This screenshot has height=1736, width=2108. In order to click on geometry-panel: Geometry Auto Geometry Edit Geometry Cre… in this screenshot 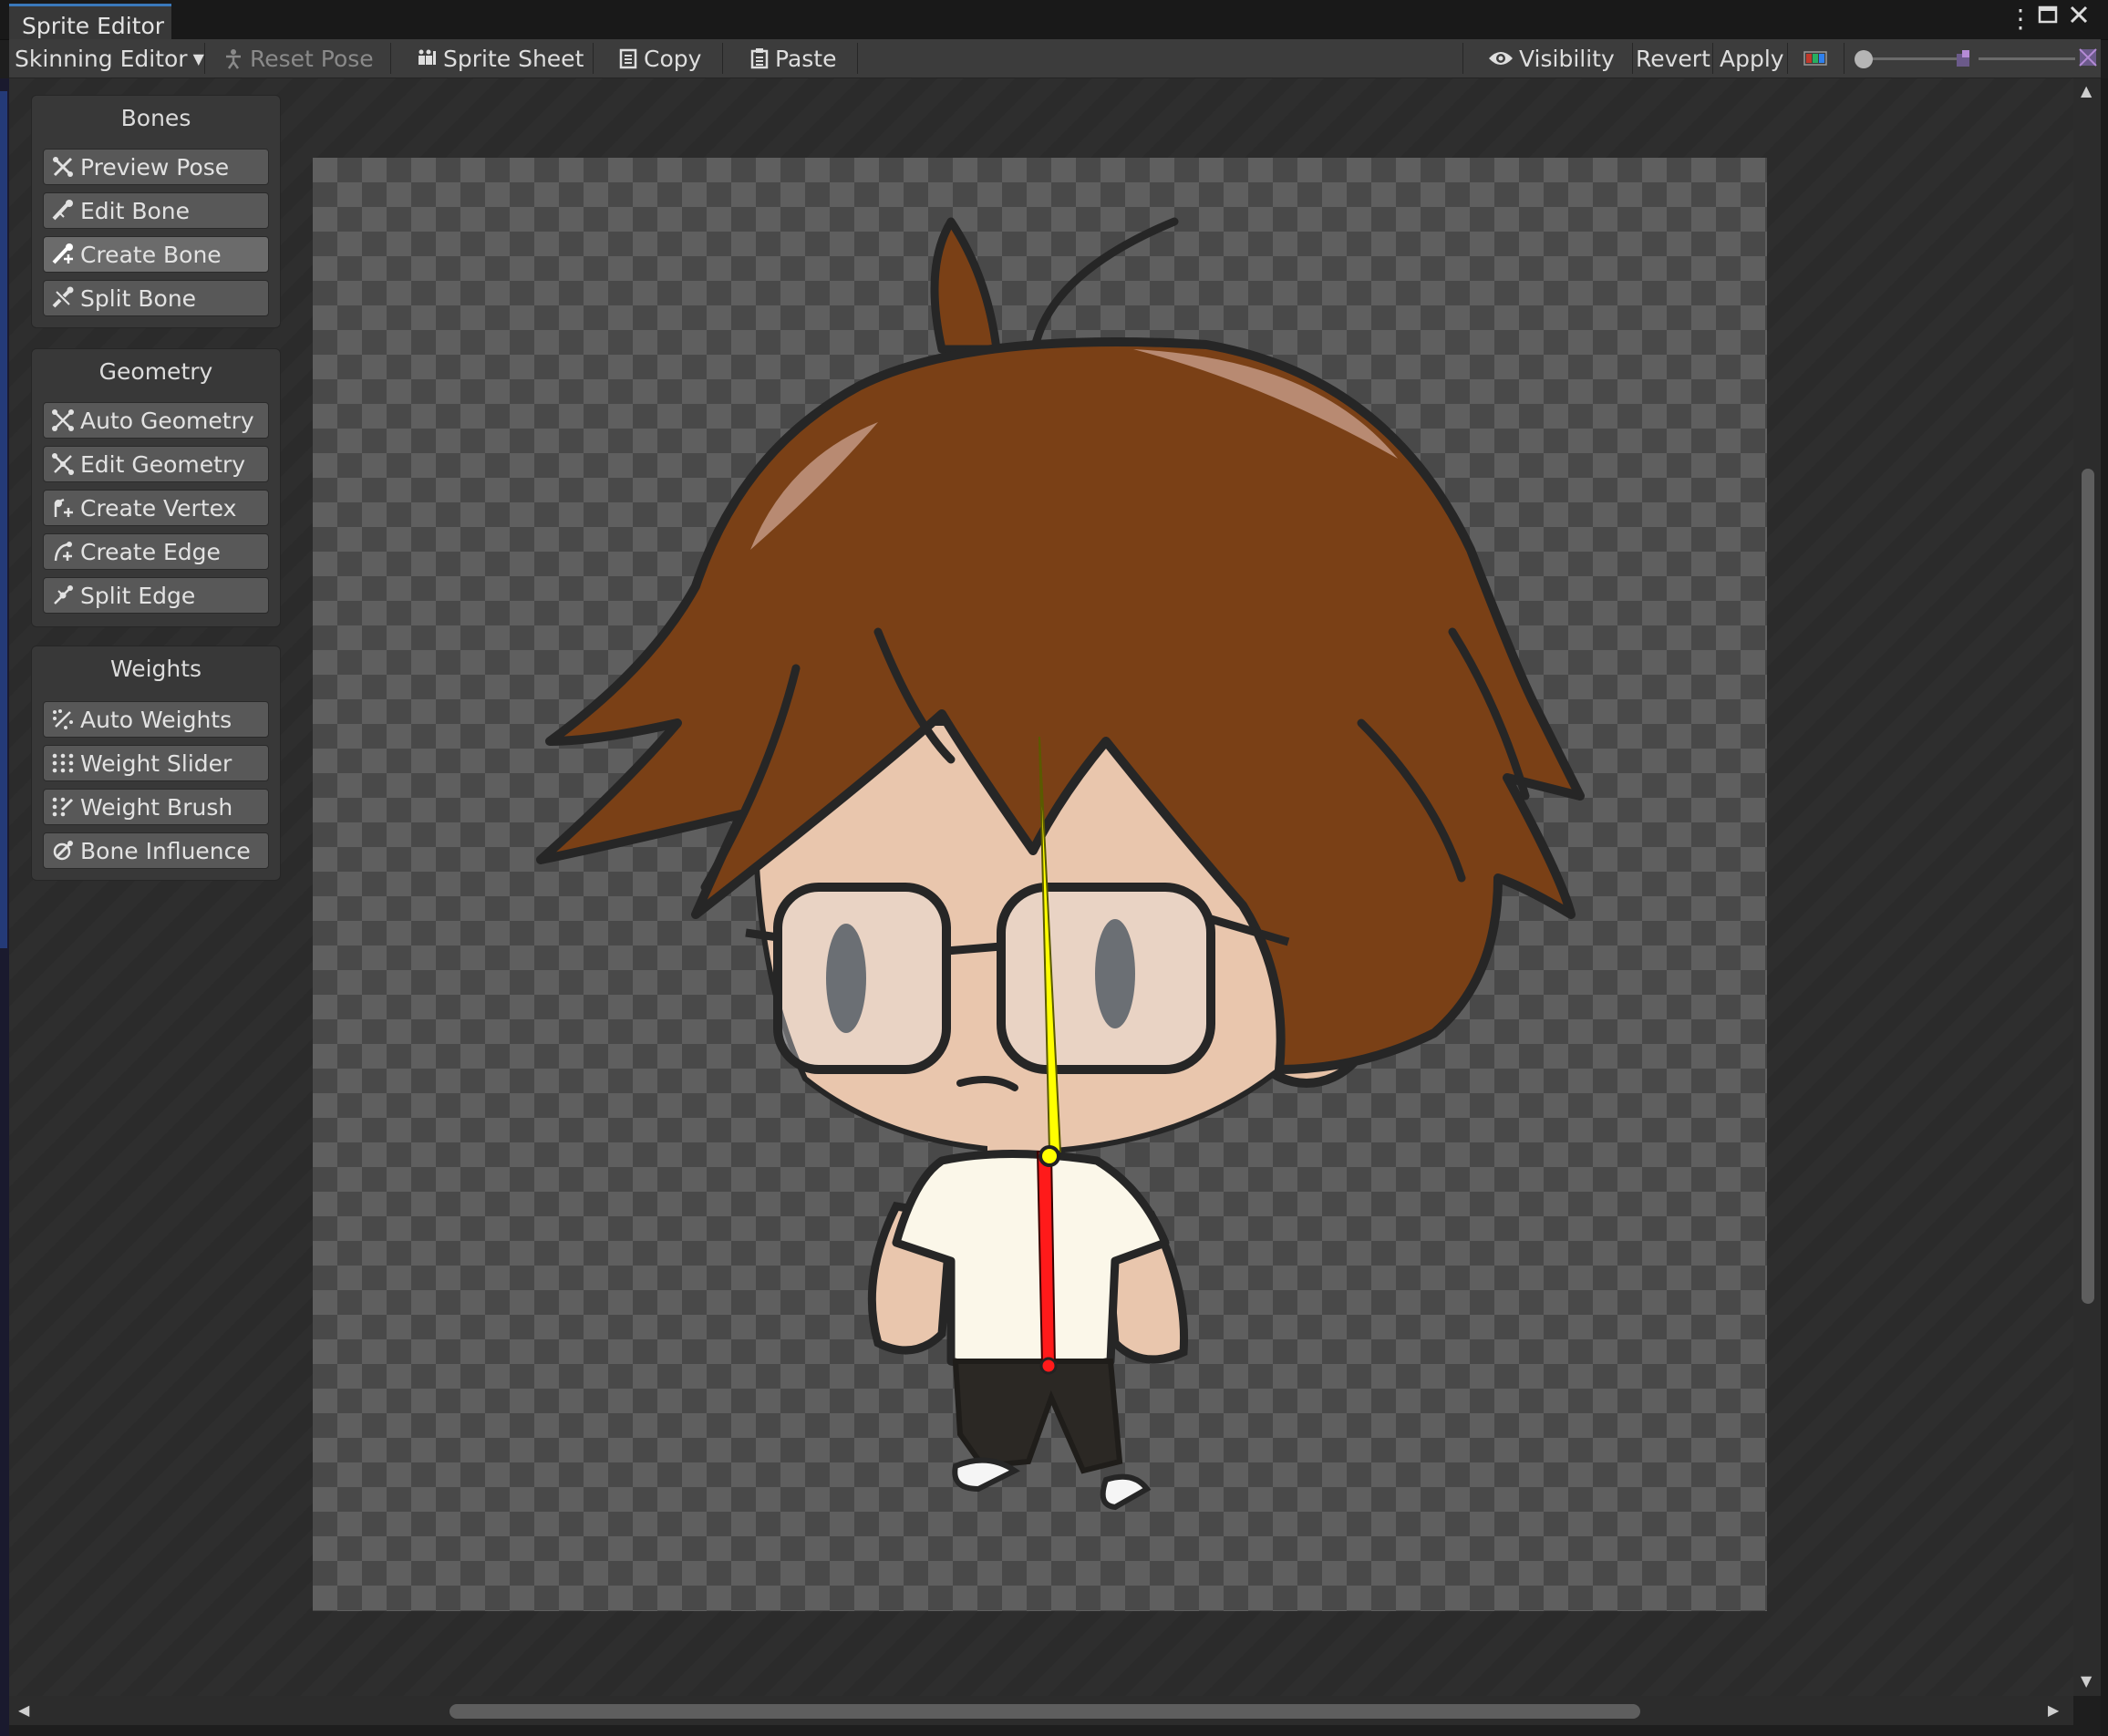, I will do `click(156, 487)`.